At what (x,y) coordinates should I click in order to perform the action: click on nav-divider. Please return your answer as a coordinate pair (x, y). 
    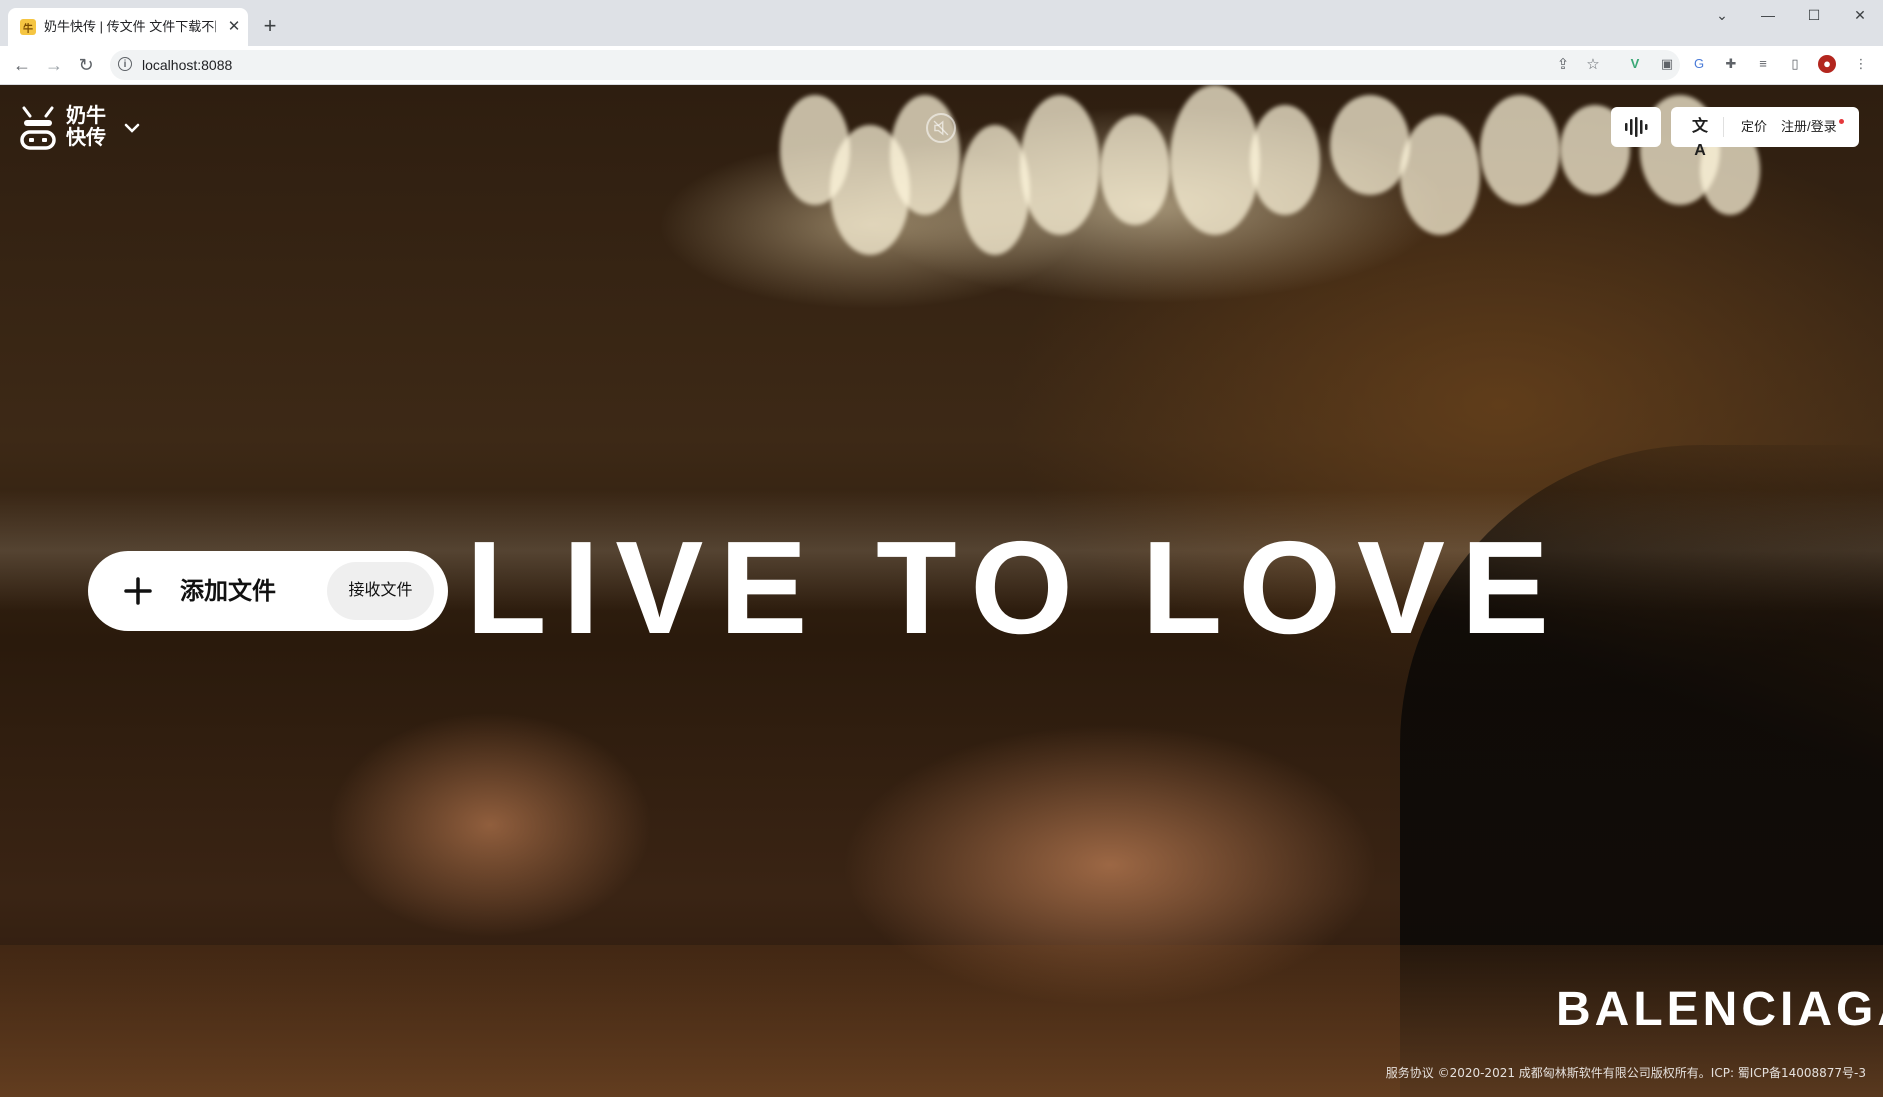
    Looking at the image, I should click on (1723, 127).